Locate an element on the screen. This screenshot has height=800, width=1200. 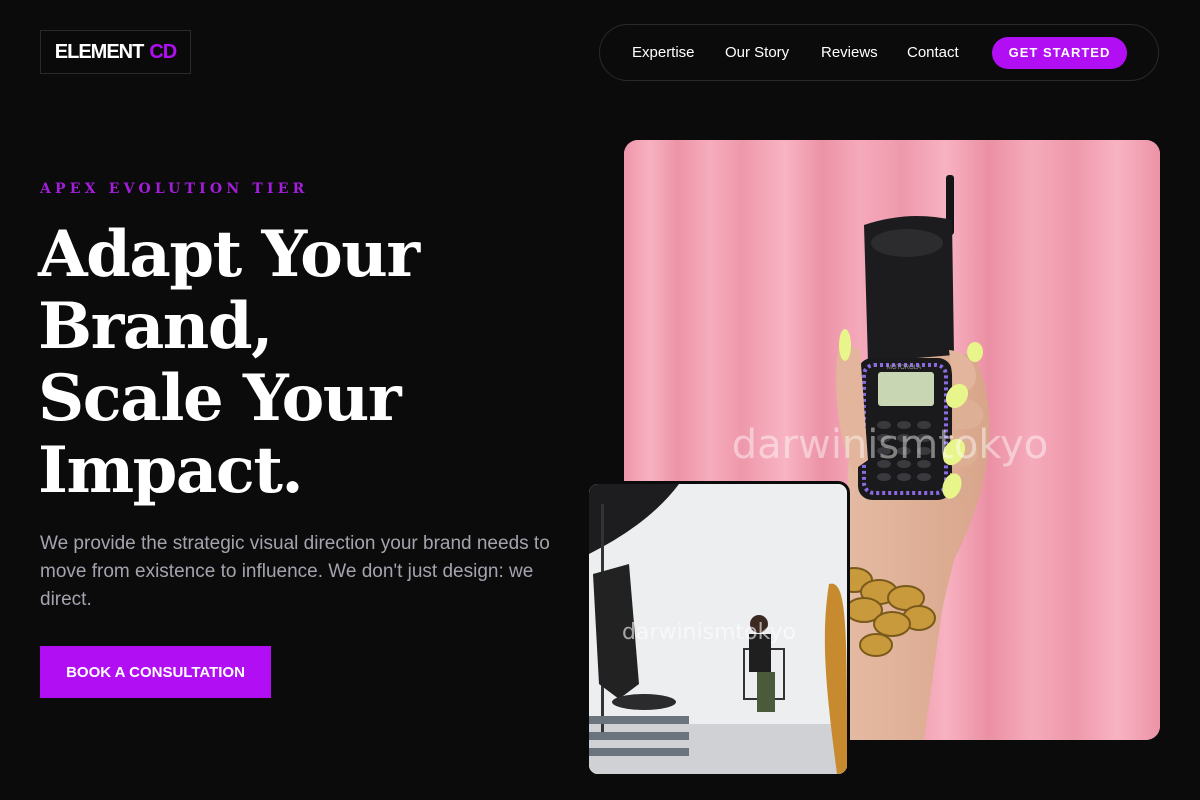
inset-photo: darwinismtokyo is located at coordinates (718, 629).